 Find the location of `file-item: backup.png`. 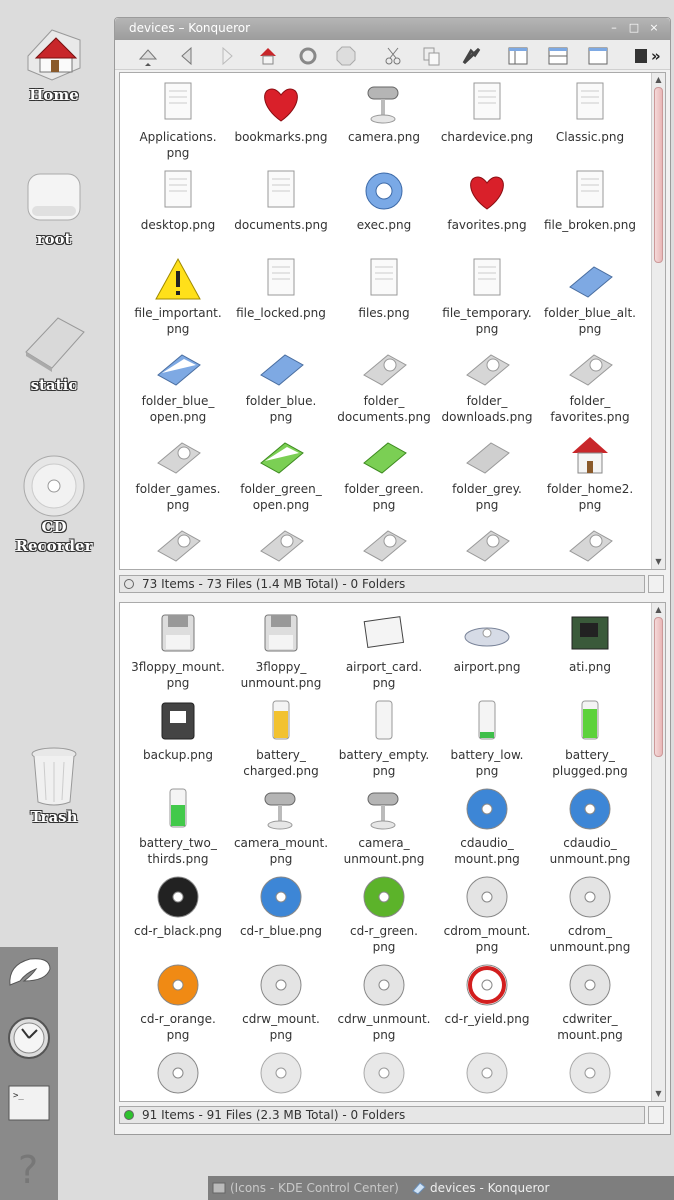

file-item: backup.png is located at coordinates (178, 741).